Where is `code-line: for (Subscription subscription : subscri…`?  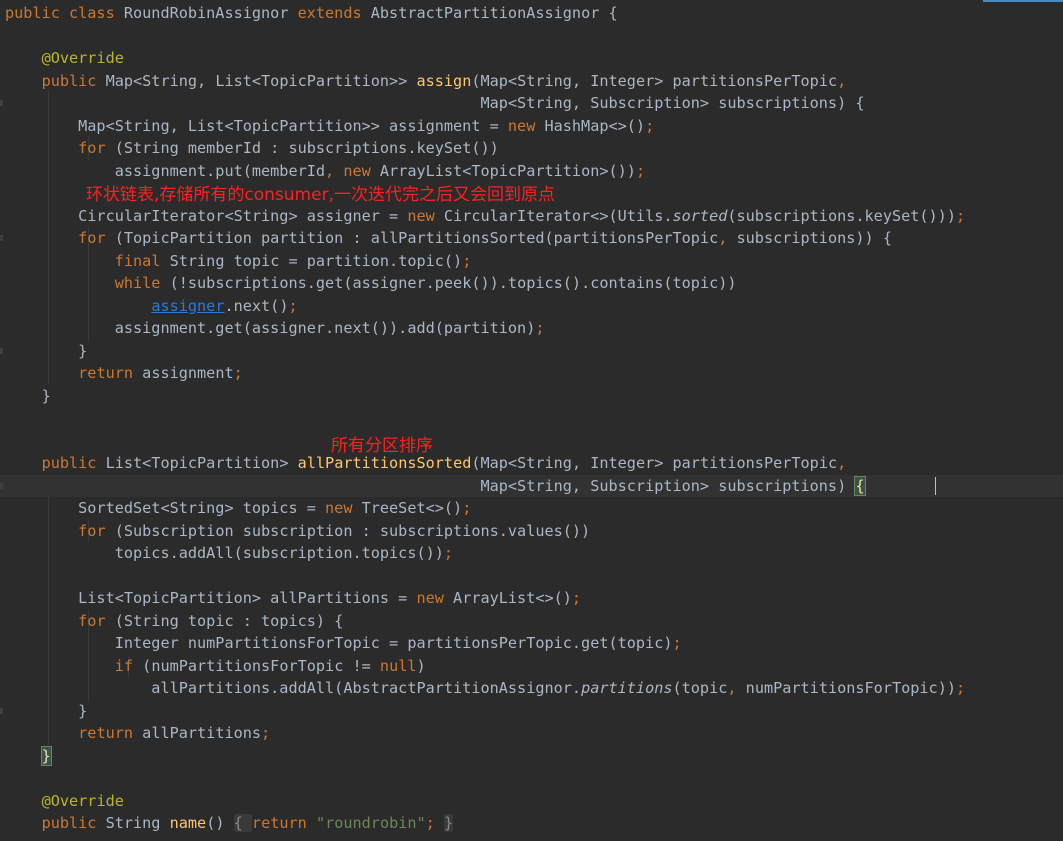 code-line: for (Subscription subscription : subscri… is located at coordinates (531, 531).